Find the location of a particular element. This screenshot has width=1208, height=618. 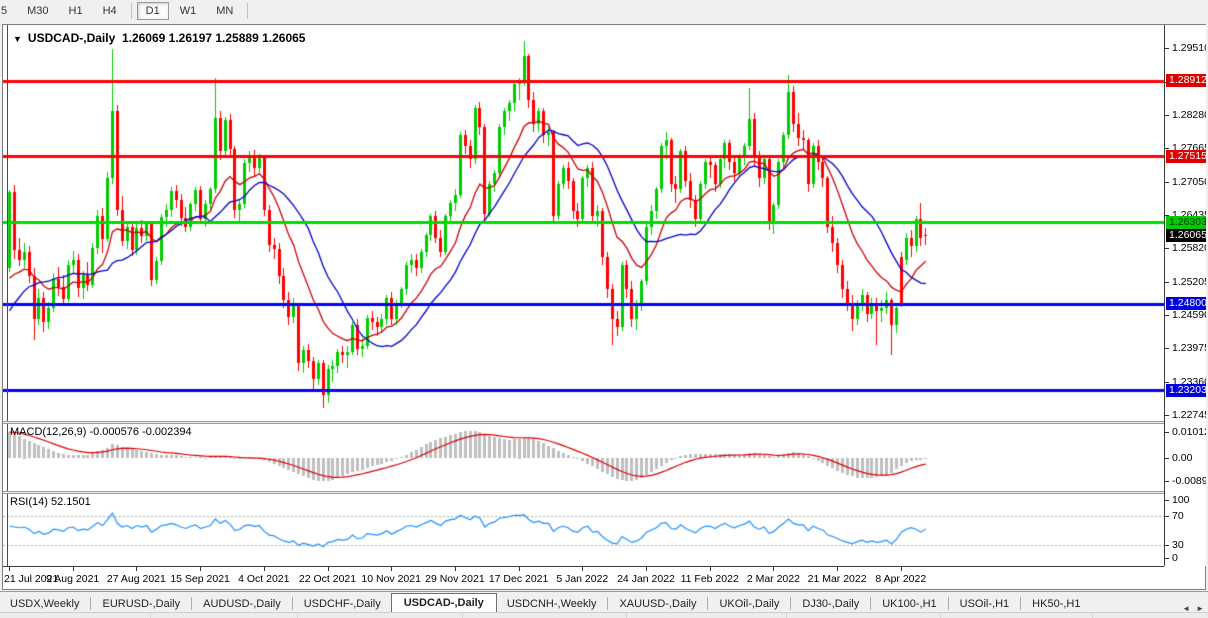

chart-tab-uk100: UK100-,H1 is located at coordinates (909, 604).